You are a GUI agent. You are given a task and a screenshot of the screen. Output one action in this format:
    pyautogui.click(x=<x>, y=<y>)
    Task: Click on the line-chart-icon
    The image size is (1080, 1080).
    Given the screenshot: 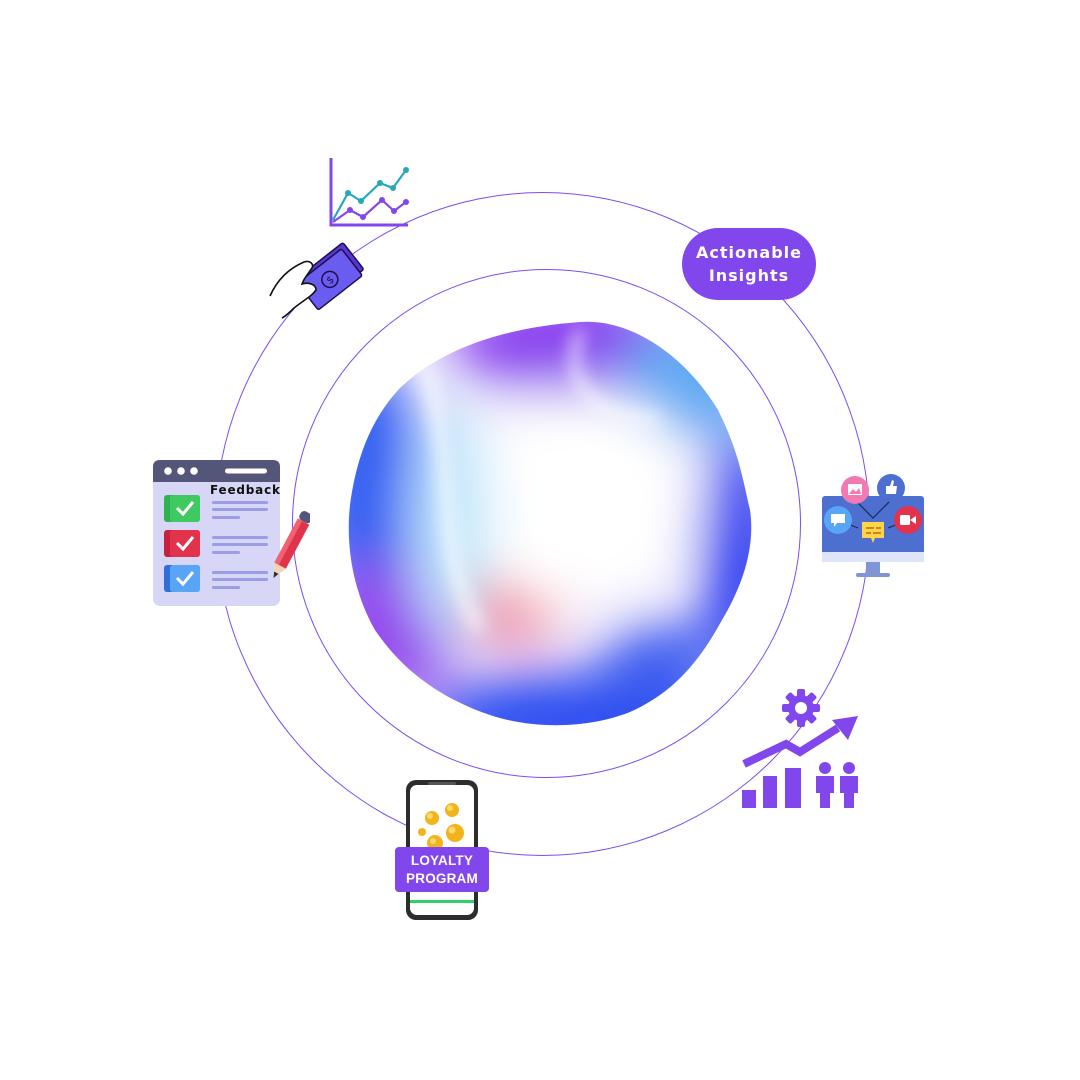 What is the action you would take?
    pyautogui.click(x=369, y=192)
    